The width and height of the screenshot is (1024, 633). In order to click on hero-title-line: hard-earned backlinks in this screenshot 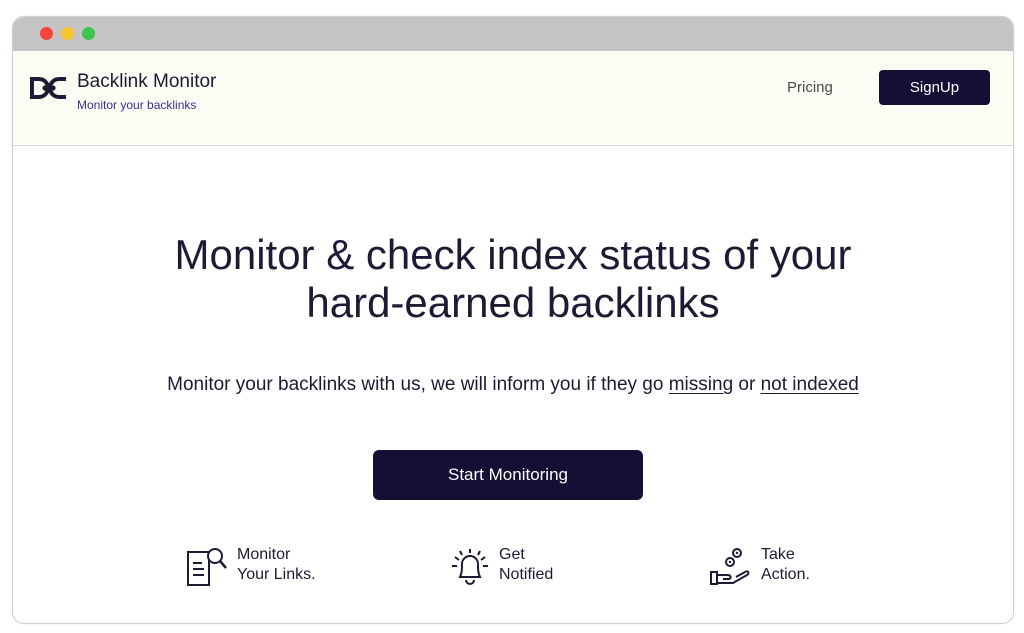, I will do `click(513, 302)`.